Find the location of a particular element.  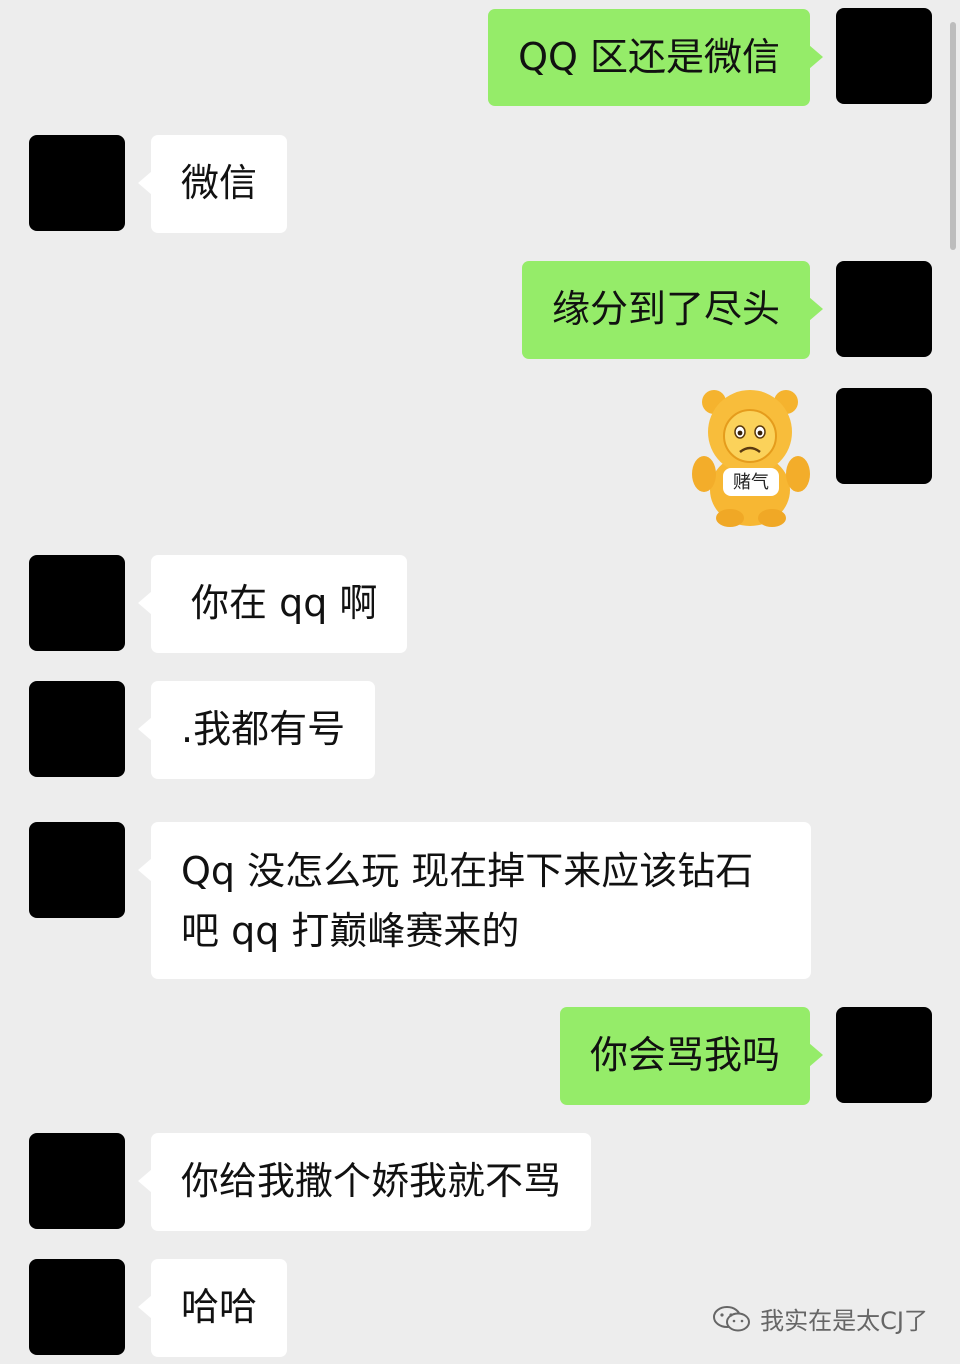

message-text: 缘分到了尽头 is located at coordinates (665, 309).